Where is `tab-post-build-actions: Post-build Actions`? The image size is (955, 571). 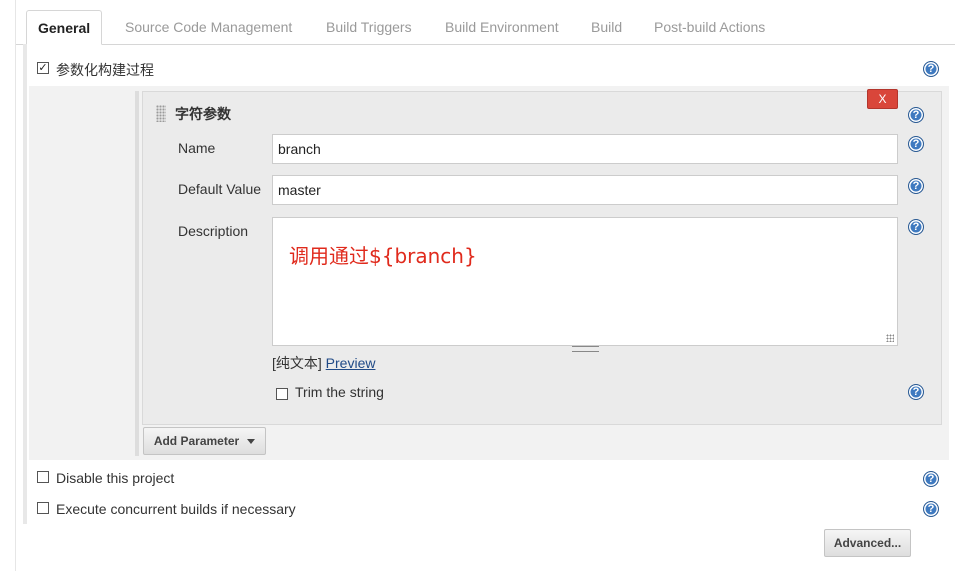 tab-post-build-actions: Post-build Actions is located at coordinates (709, 27).